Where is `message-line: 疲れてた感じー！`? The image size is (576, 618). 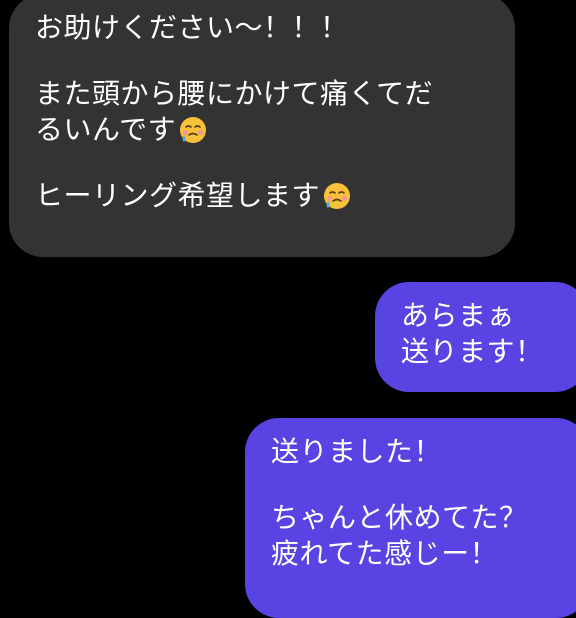
message-line: 疲れてた感じー！ is located at coordinates (385, 553).